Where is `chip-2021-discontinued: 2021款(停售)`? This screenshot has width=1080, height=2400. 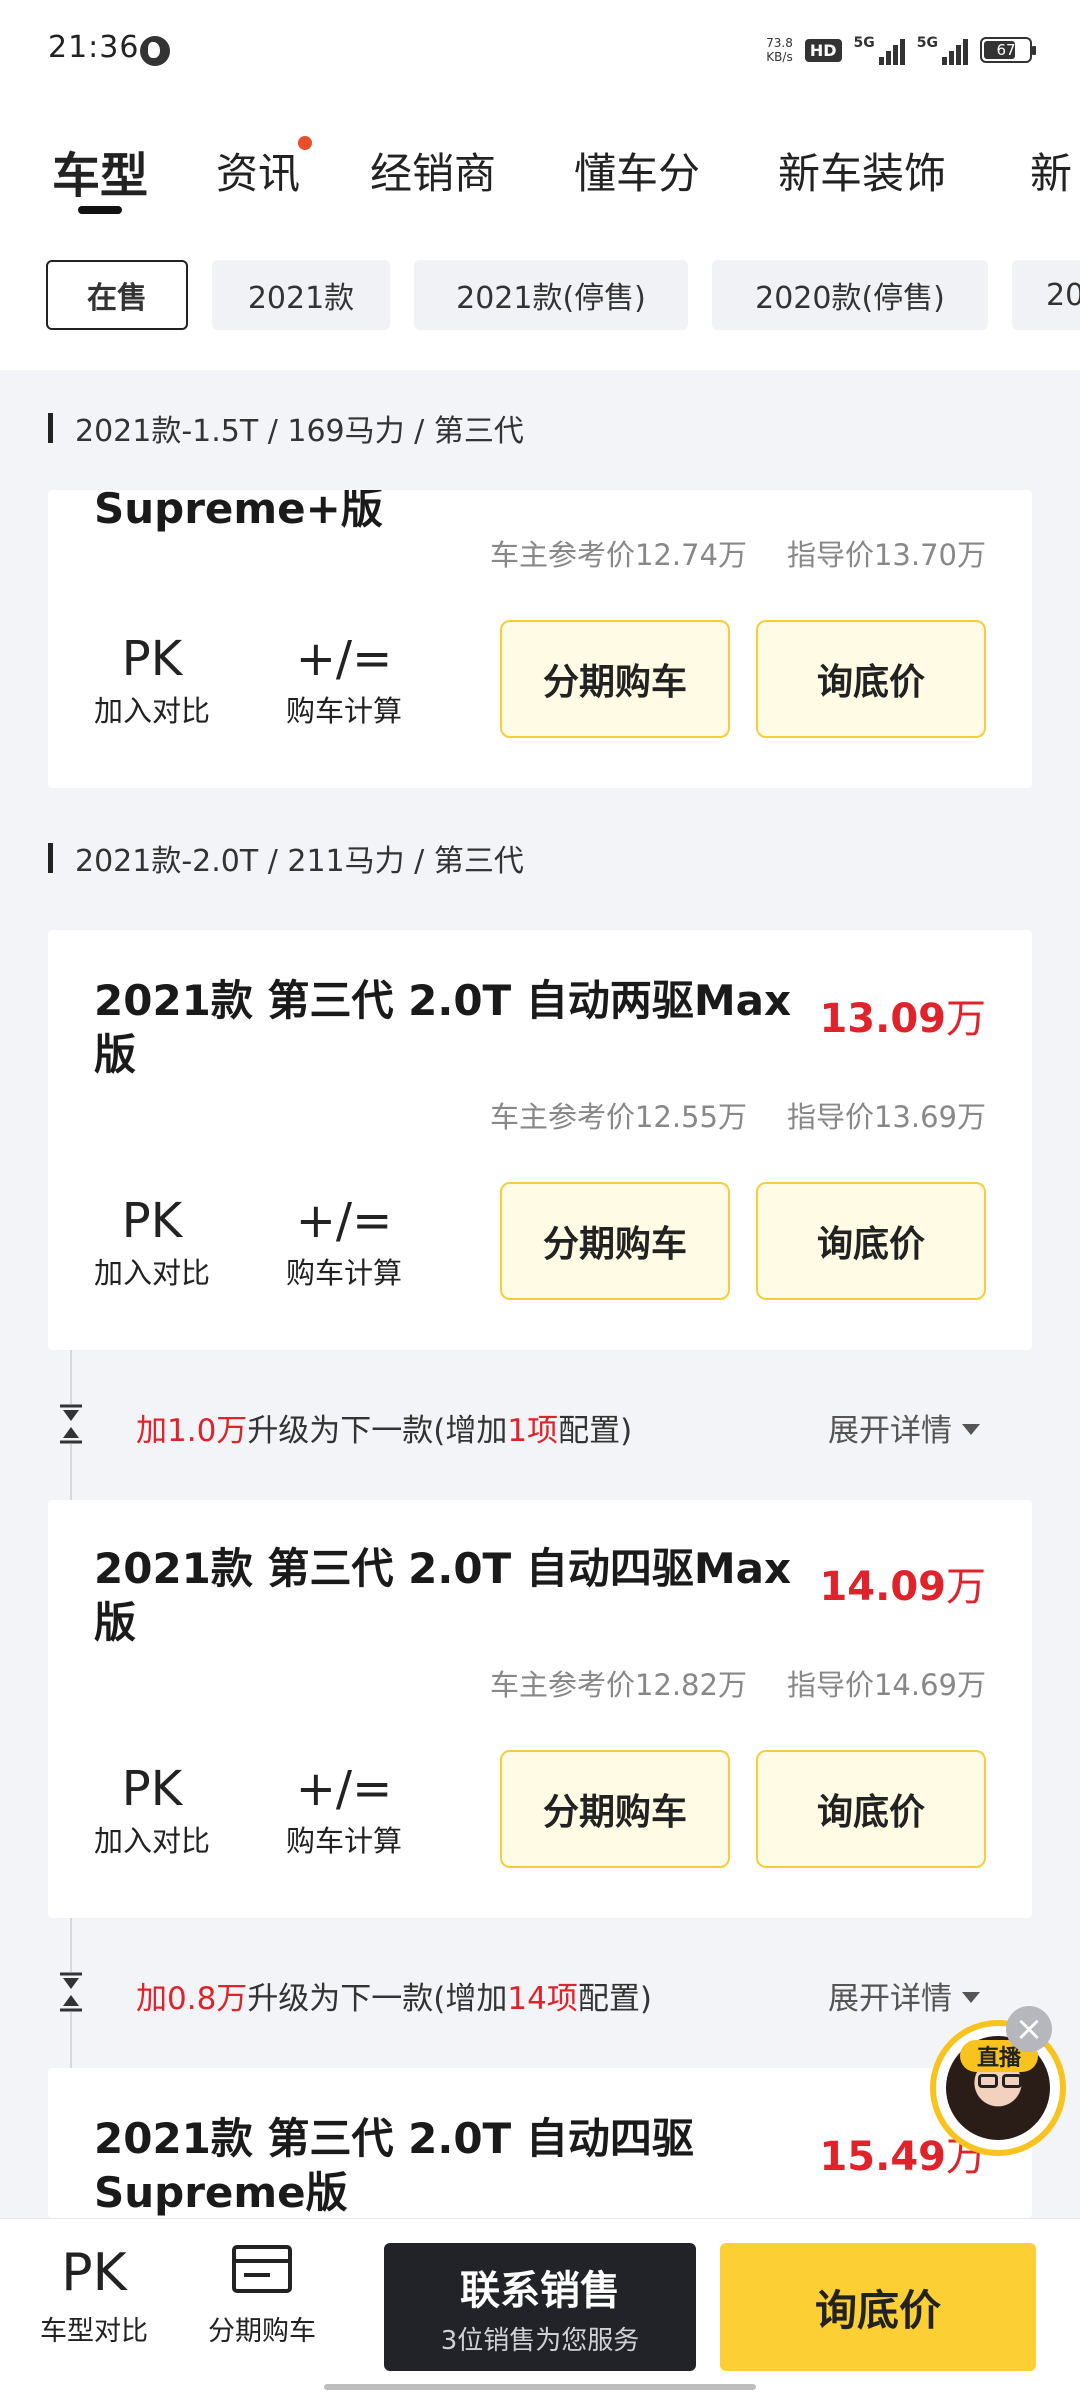
chip-2021-discontinued: 2021款(停售) is located at coordinates (551, 295).